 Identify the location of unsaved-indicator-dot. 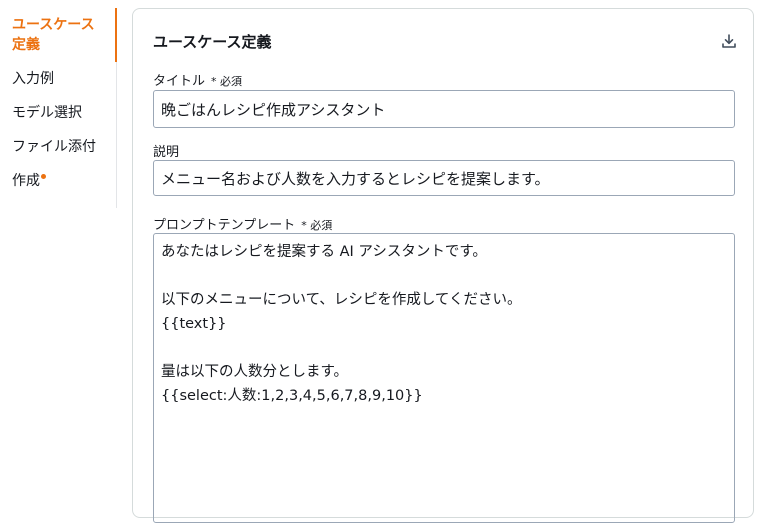
(43, 176).